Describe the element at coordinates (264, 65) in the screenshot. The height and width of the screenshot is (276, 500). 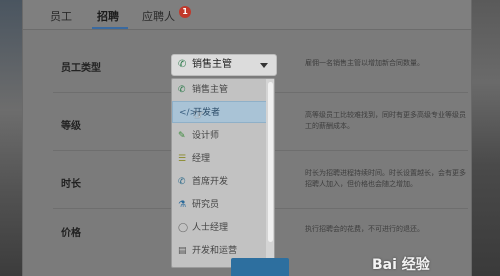
I see `chevron-down-icon` at that location.